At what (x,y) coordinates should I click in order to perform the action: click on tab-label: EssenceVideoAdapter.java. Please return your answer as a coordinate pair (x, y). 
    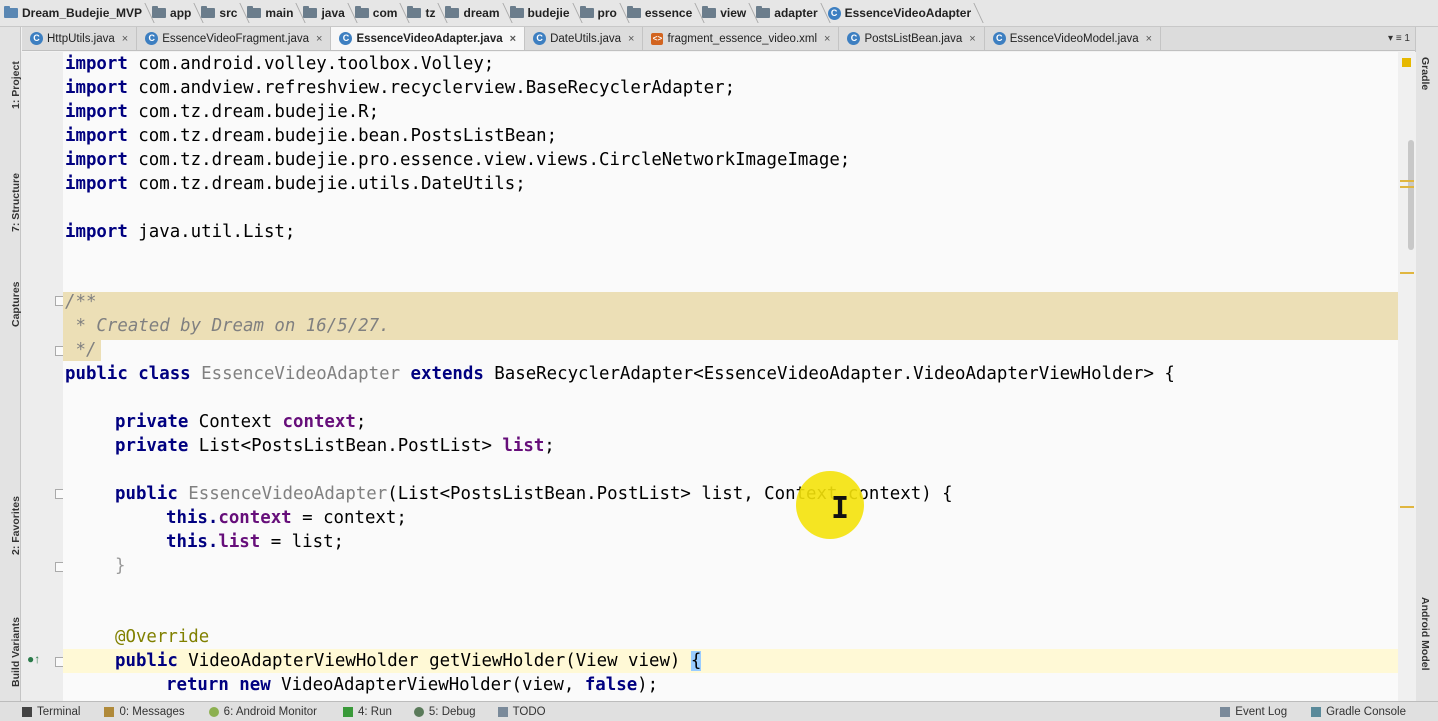
    Looking at the image, I should click on (429, 38).